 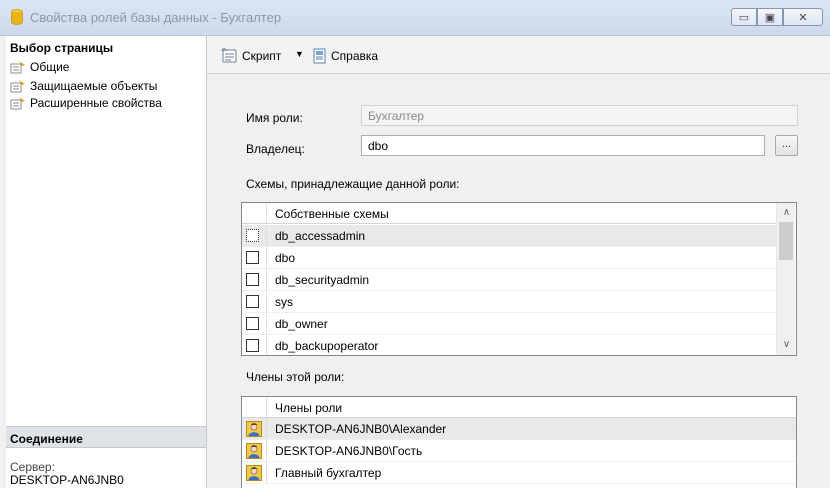 What do you see at coordinates (355, 56) in the screenshot?
I see `help-label: Справка` at bounding box center [355, 56].